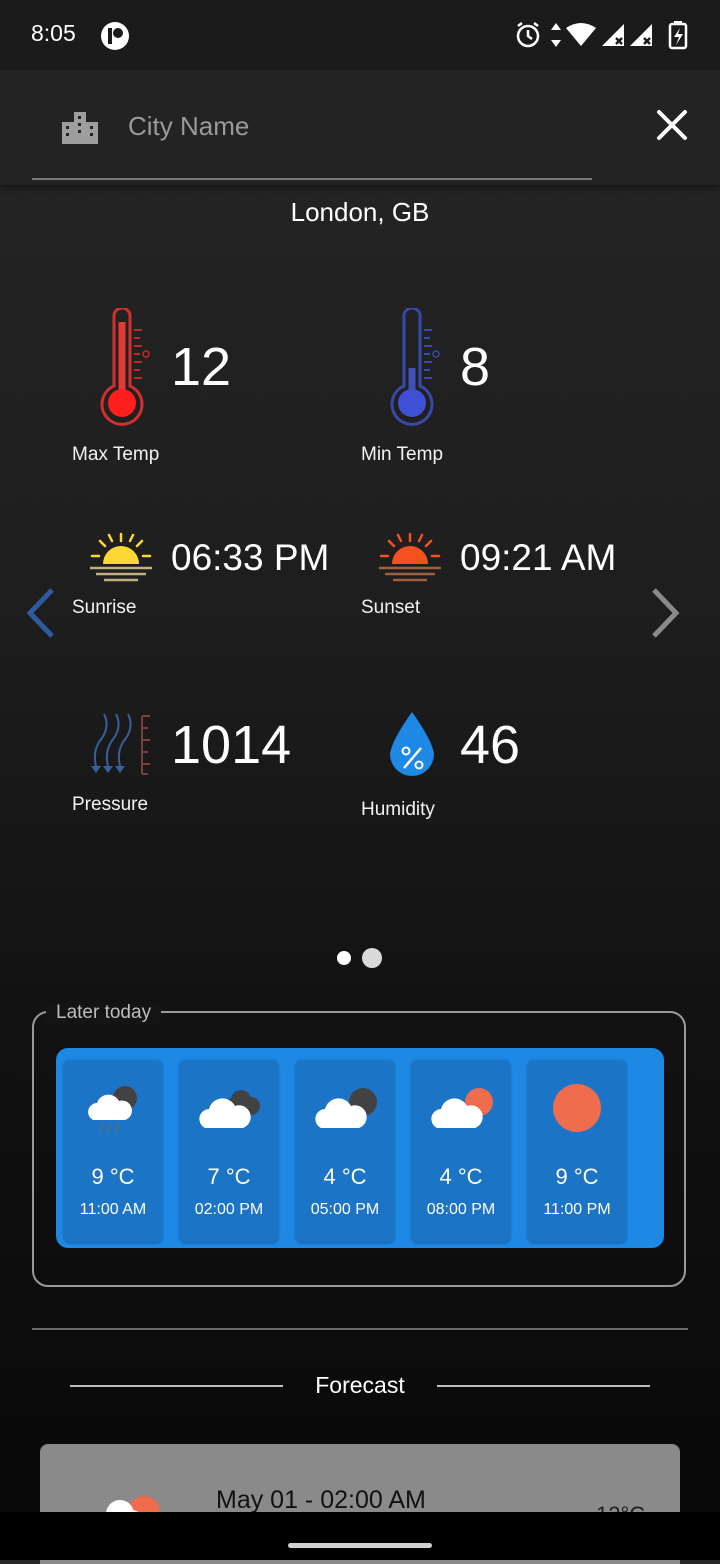 Image resolution: width=720 pixels, height=1564 pixels. Describe the element at coordinates (360, 1545) in the screenshot. I see `home-indicator` at that location.